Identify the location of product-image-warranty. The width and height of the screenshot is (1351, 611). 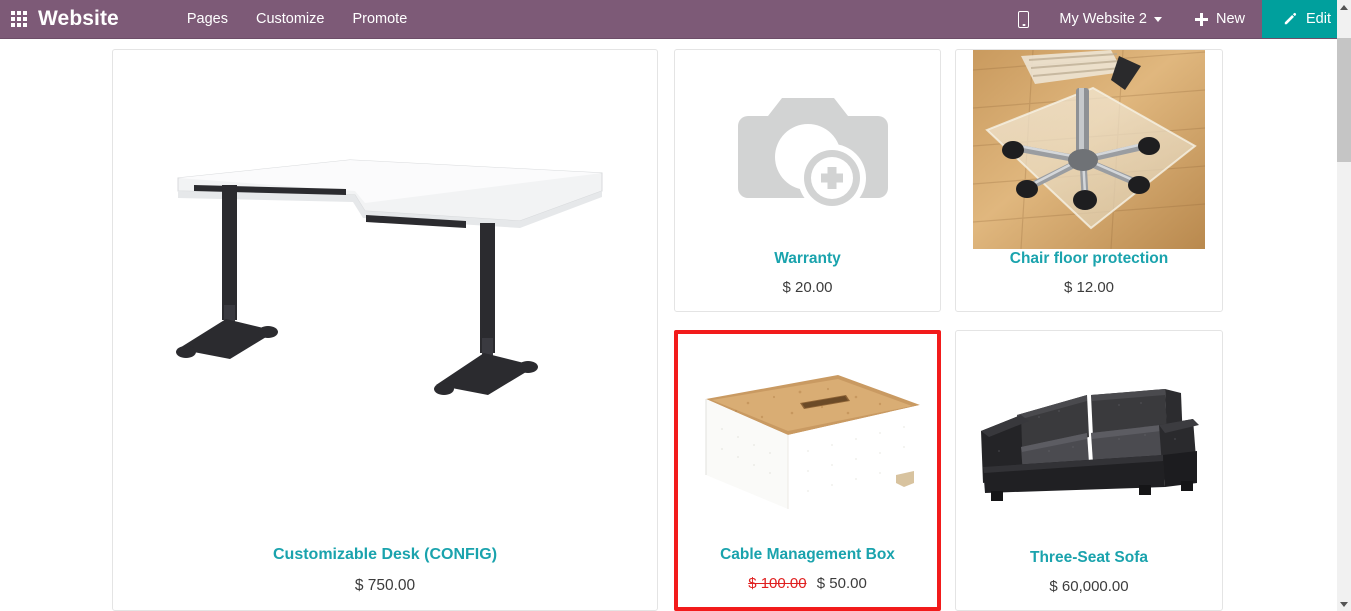
(807, 149).